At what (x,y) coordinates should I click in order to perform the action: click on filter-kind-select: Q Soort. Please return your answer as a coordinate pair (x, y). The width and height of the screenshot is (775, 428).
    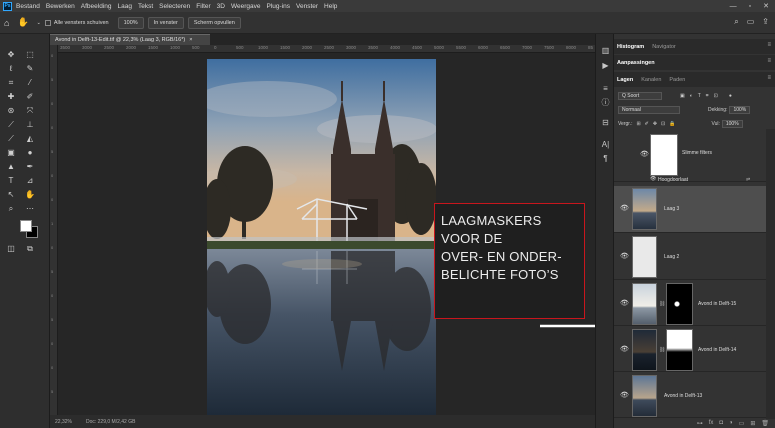
    Looking at the image, I should click on (640, 95).